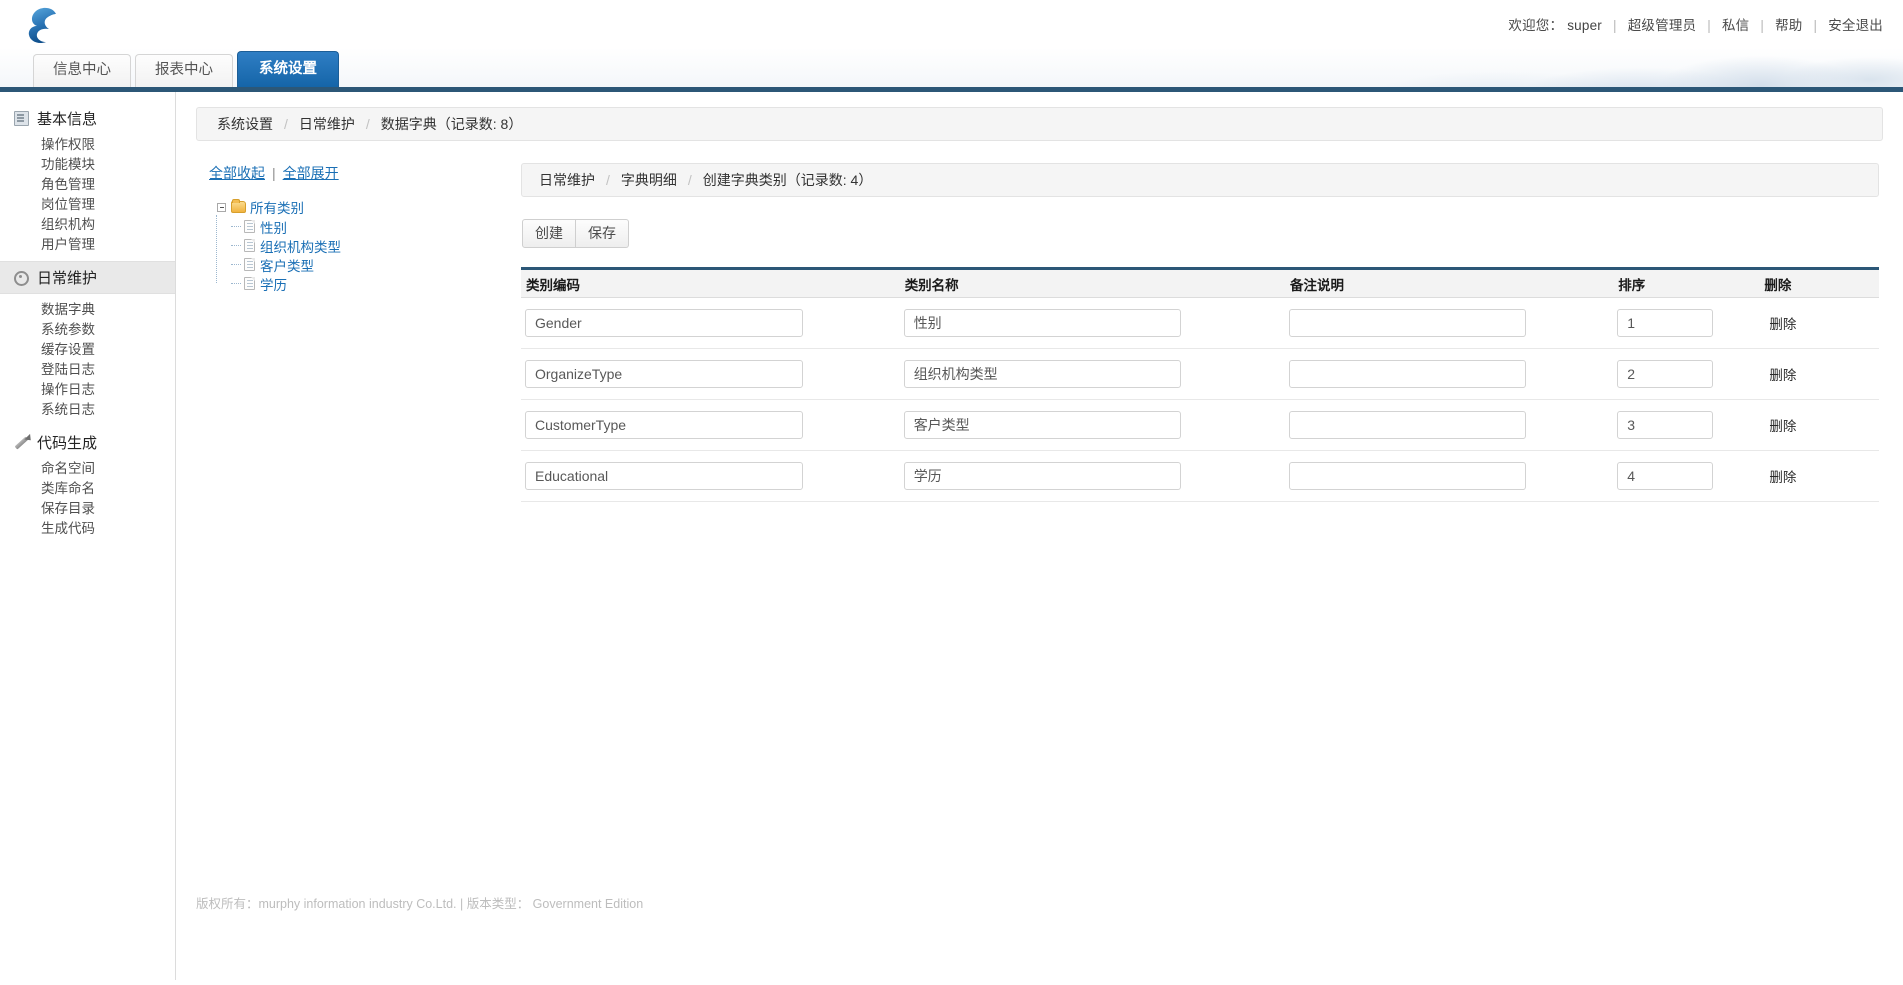 The height and width of the screenshot is (985, 1903). What do you see at coordinates (602, 233) in the screenshot?
I see `save-button: 保存` at bounding box center [602, 233].